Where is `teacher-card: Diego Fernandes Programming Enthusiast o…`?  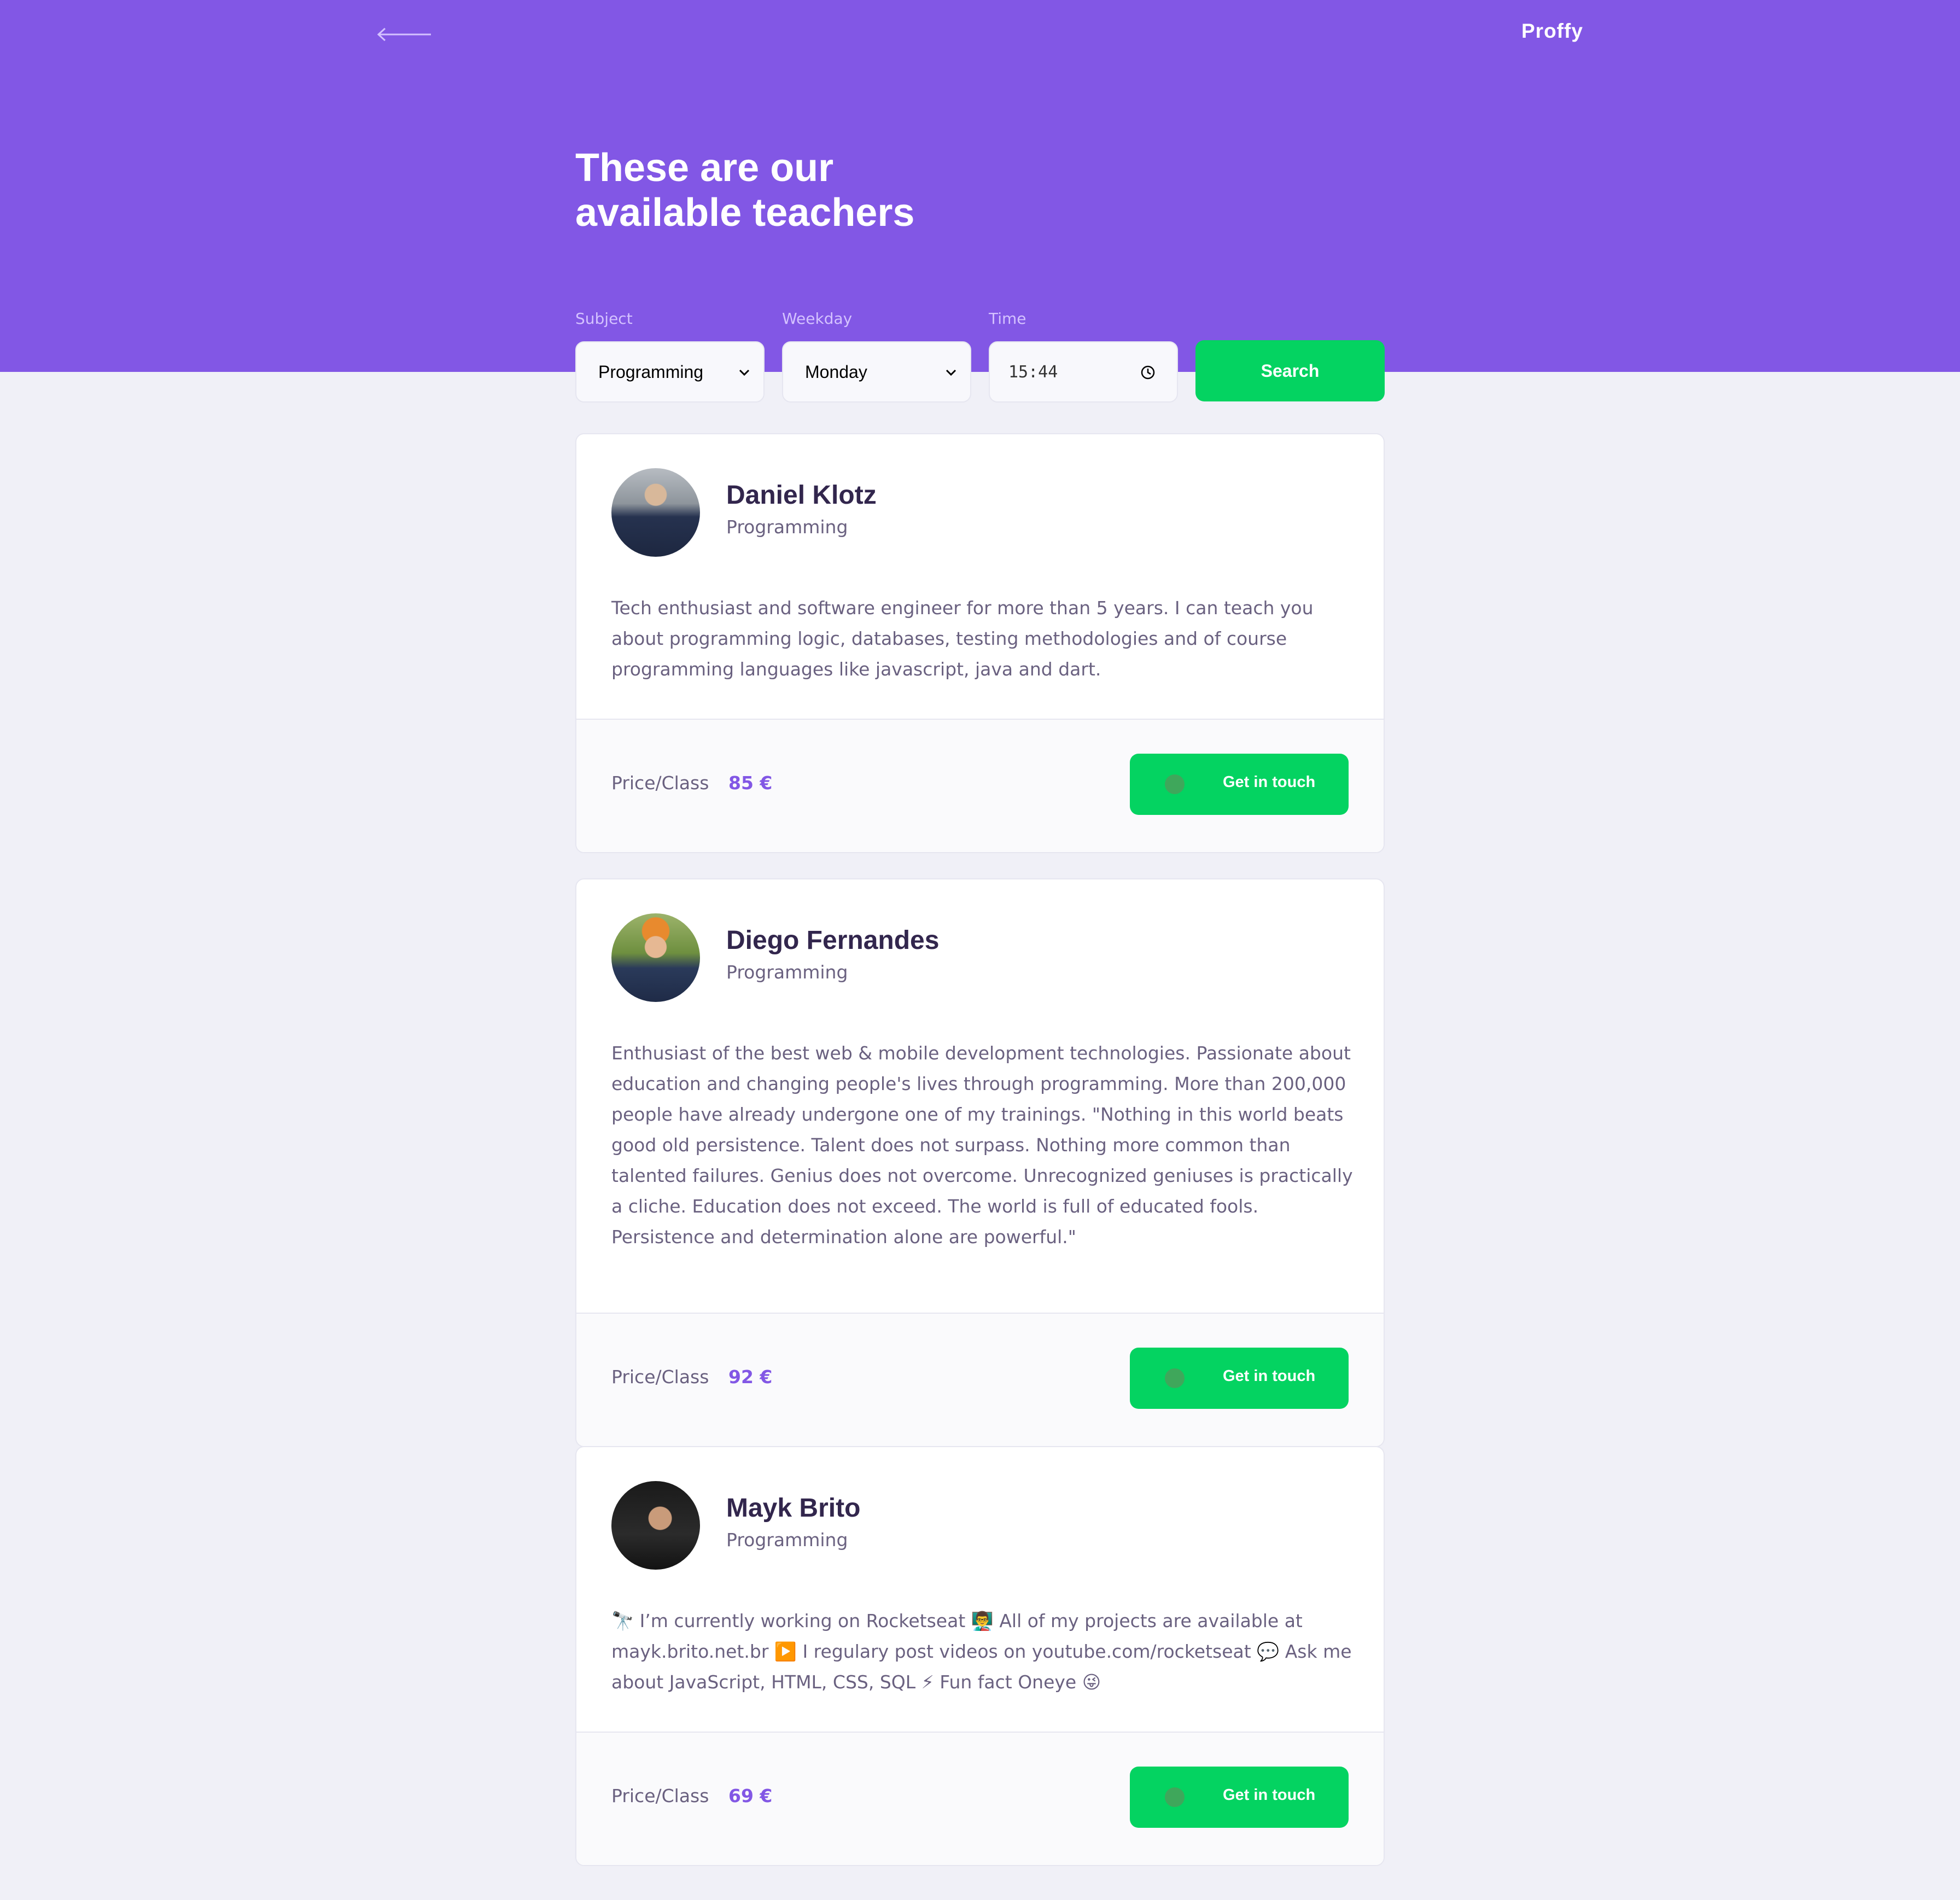 teacher-card: Diego Fernandes Programming Enthusiast o… is located at coordinates (980, 1162).